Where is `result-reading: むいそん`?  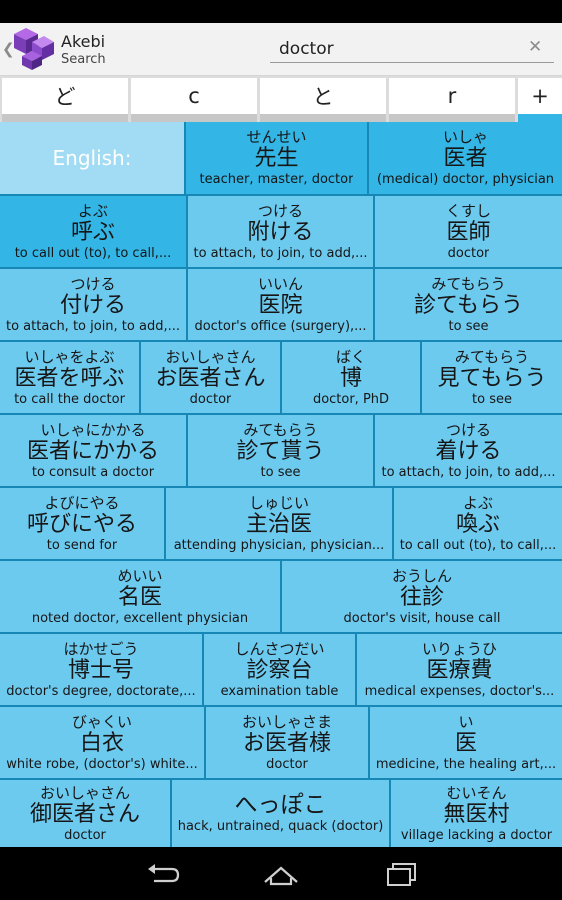
result-reading: むいそん is located at coordinates (476, 792).